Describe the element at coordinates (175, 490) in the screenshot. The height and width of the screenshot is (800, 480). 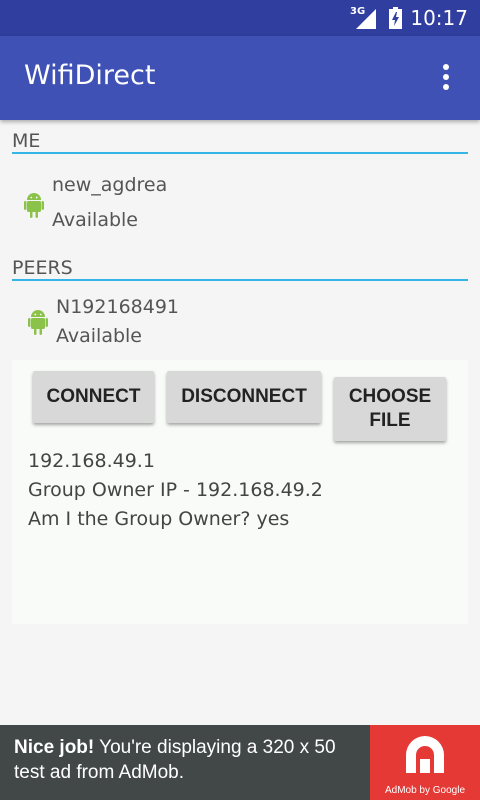
I see `group-owner-ip-text: Group Owner IP - 192.168.49.2` at that location.